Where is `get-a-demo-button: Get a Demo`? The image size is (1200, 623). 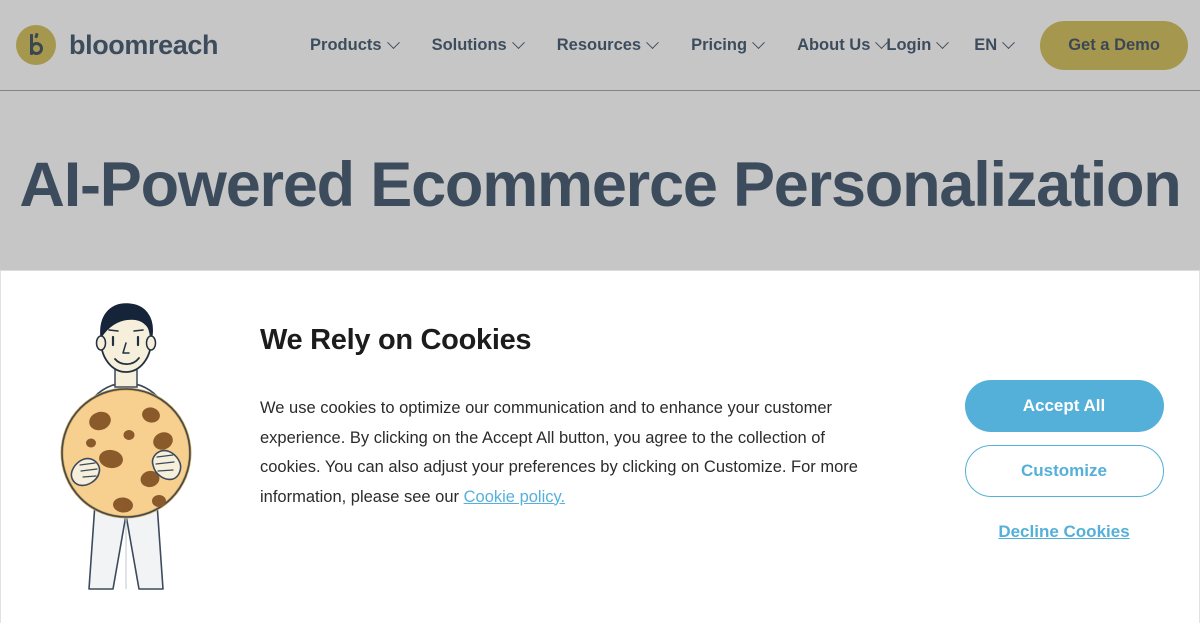 get-a-demo-button: Get a Demo is located at coordinates (1114, 45).